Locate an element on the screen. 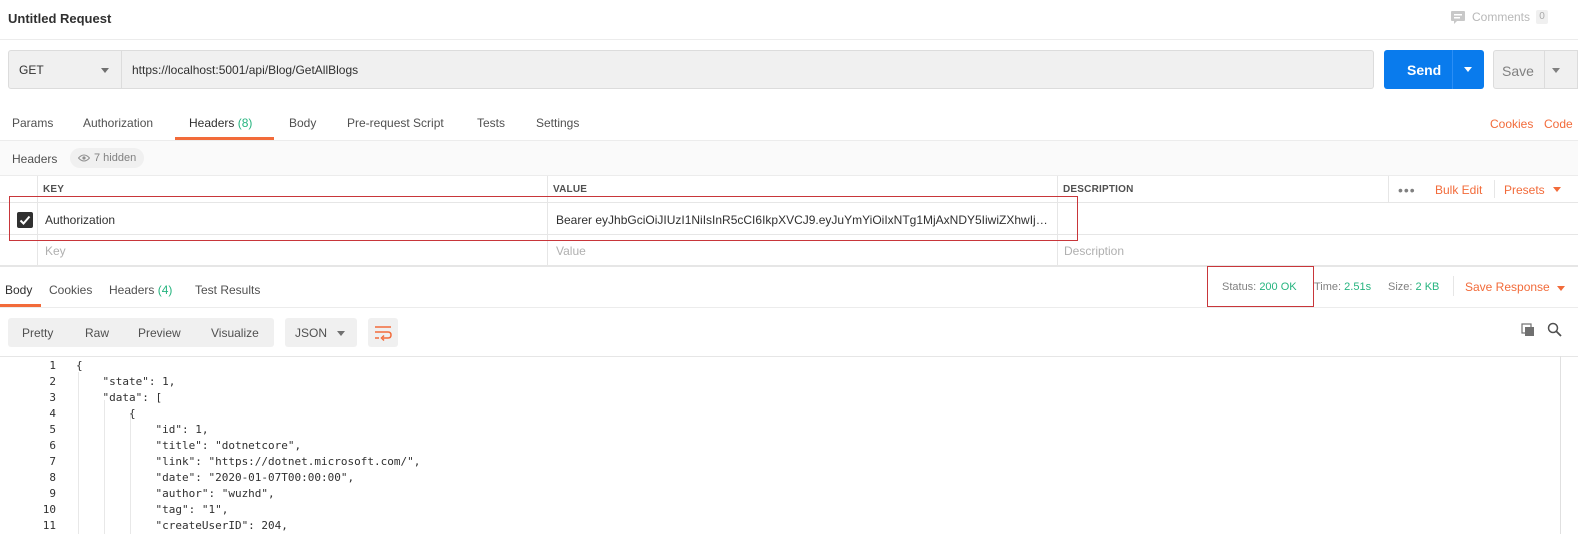 The width and height of the screenshot is (1578, 534). time-label: Time: is located at coordinates (1328, 287).